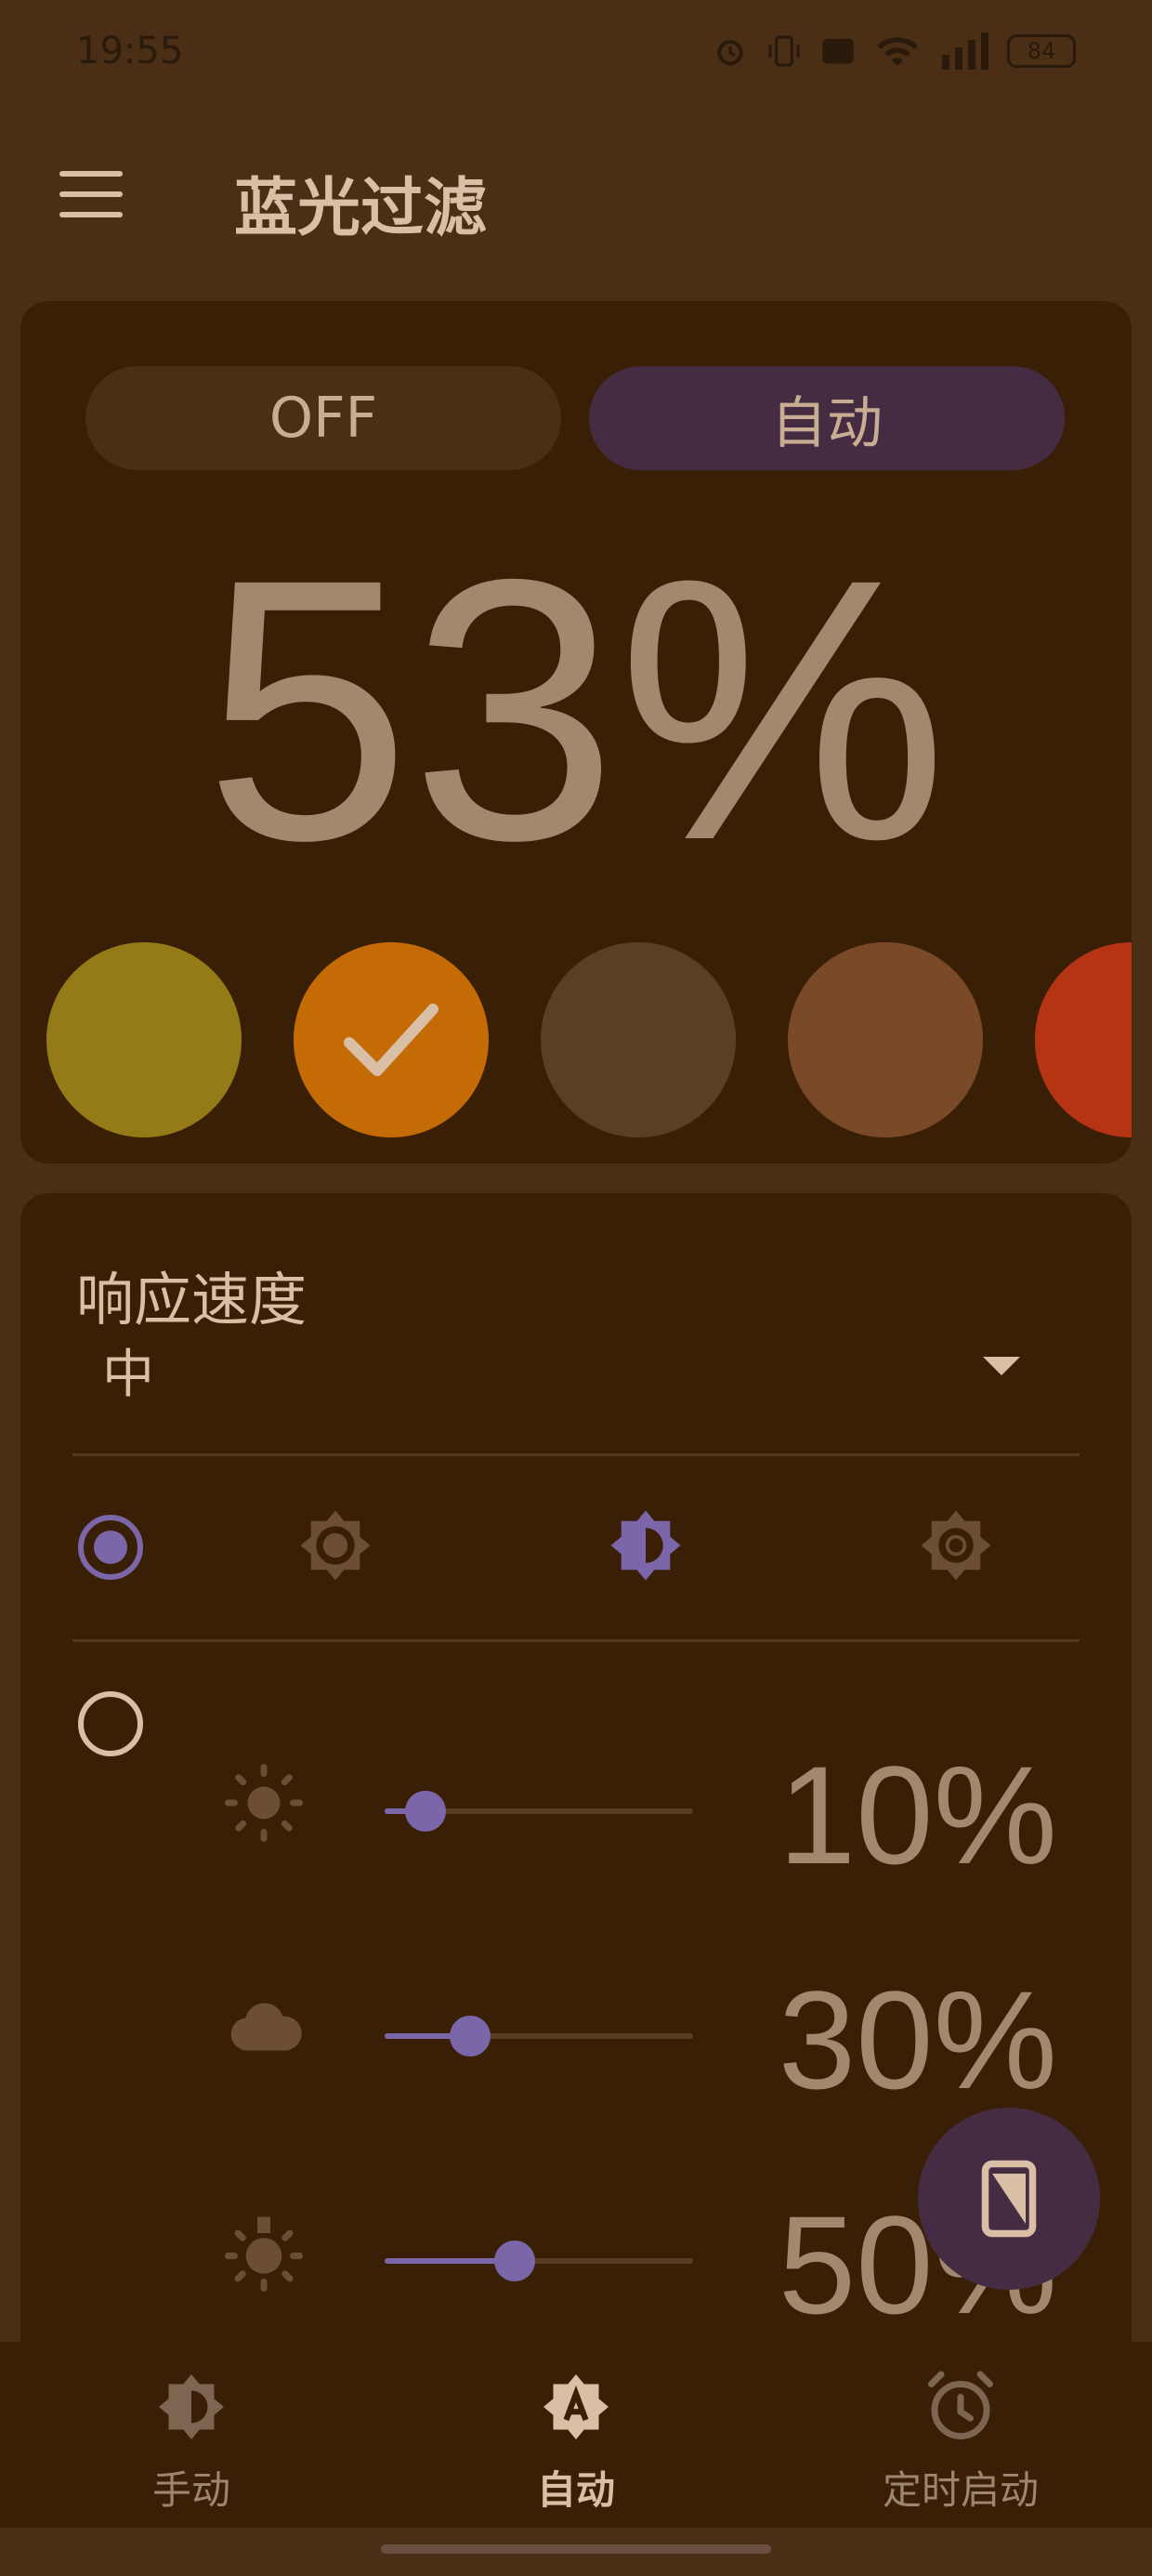 Image resolution: width=1152 pixels, height=2576 pixels. What do you see at coordinates (576, 51) in the screenshot?
I see `status-bar: 19:55 84` at bounding box center [576, 51].